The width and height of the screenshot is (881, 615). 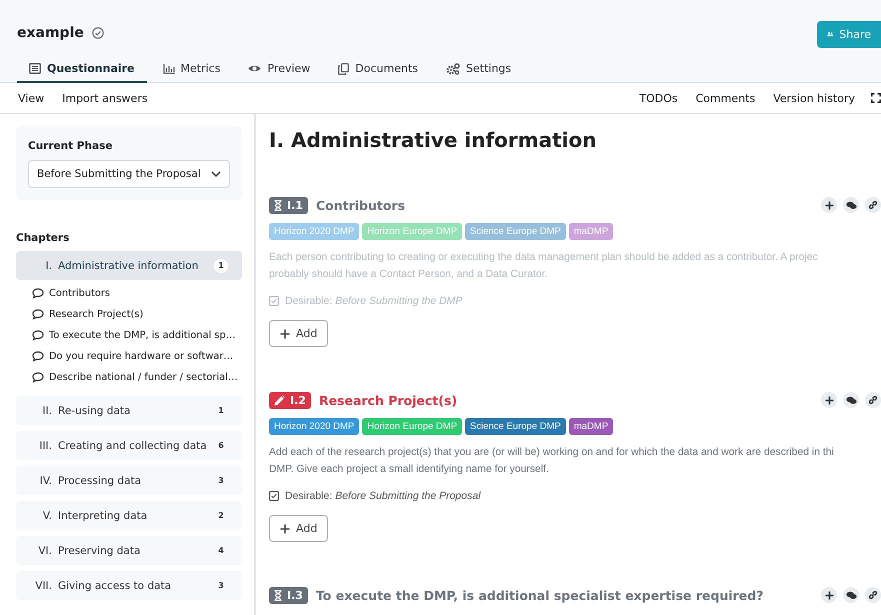 What do you see at coordinates (433, 140) in the screenshot?
I see `chapter-title: I. Administrative information` at bounding box center [433, 140].